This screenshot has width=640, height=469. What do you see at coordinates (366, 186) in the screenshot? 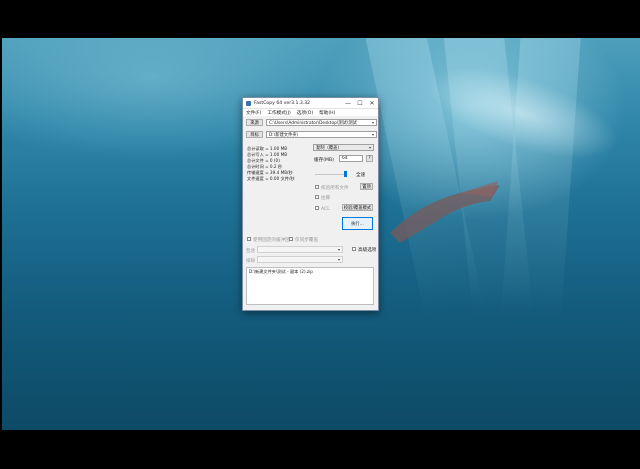
I see `top-button: 置顶` at bounding box center [366, 186].